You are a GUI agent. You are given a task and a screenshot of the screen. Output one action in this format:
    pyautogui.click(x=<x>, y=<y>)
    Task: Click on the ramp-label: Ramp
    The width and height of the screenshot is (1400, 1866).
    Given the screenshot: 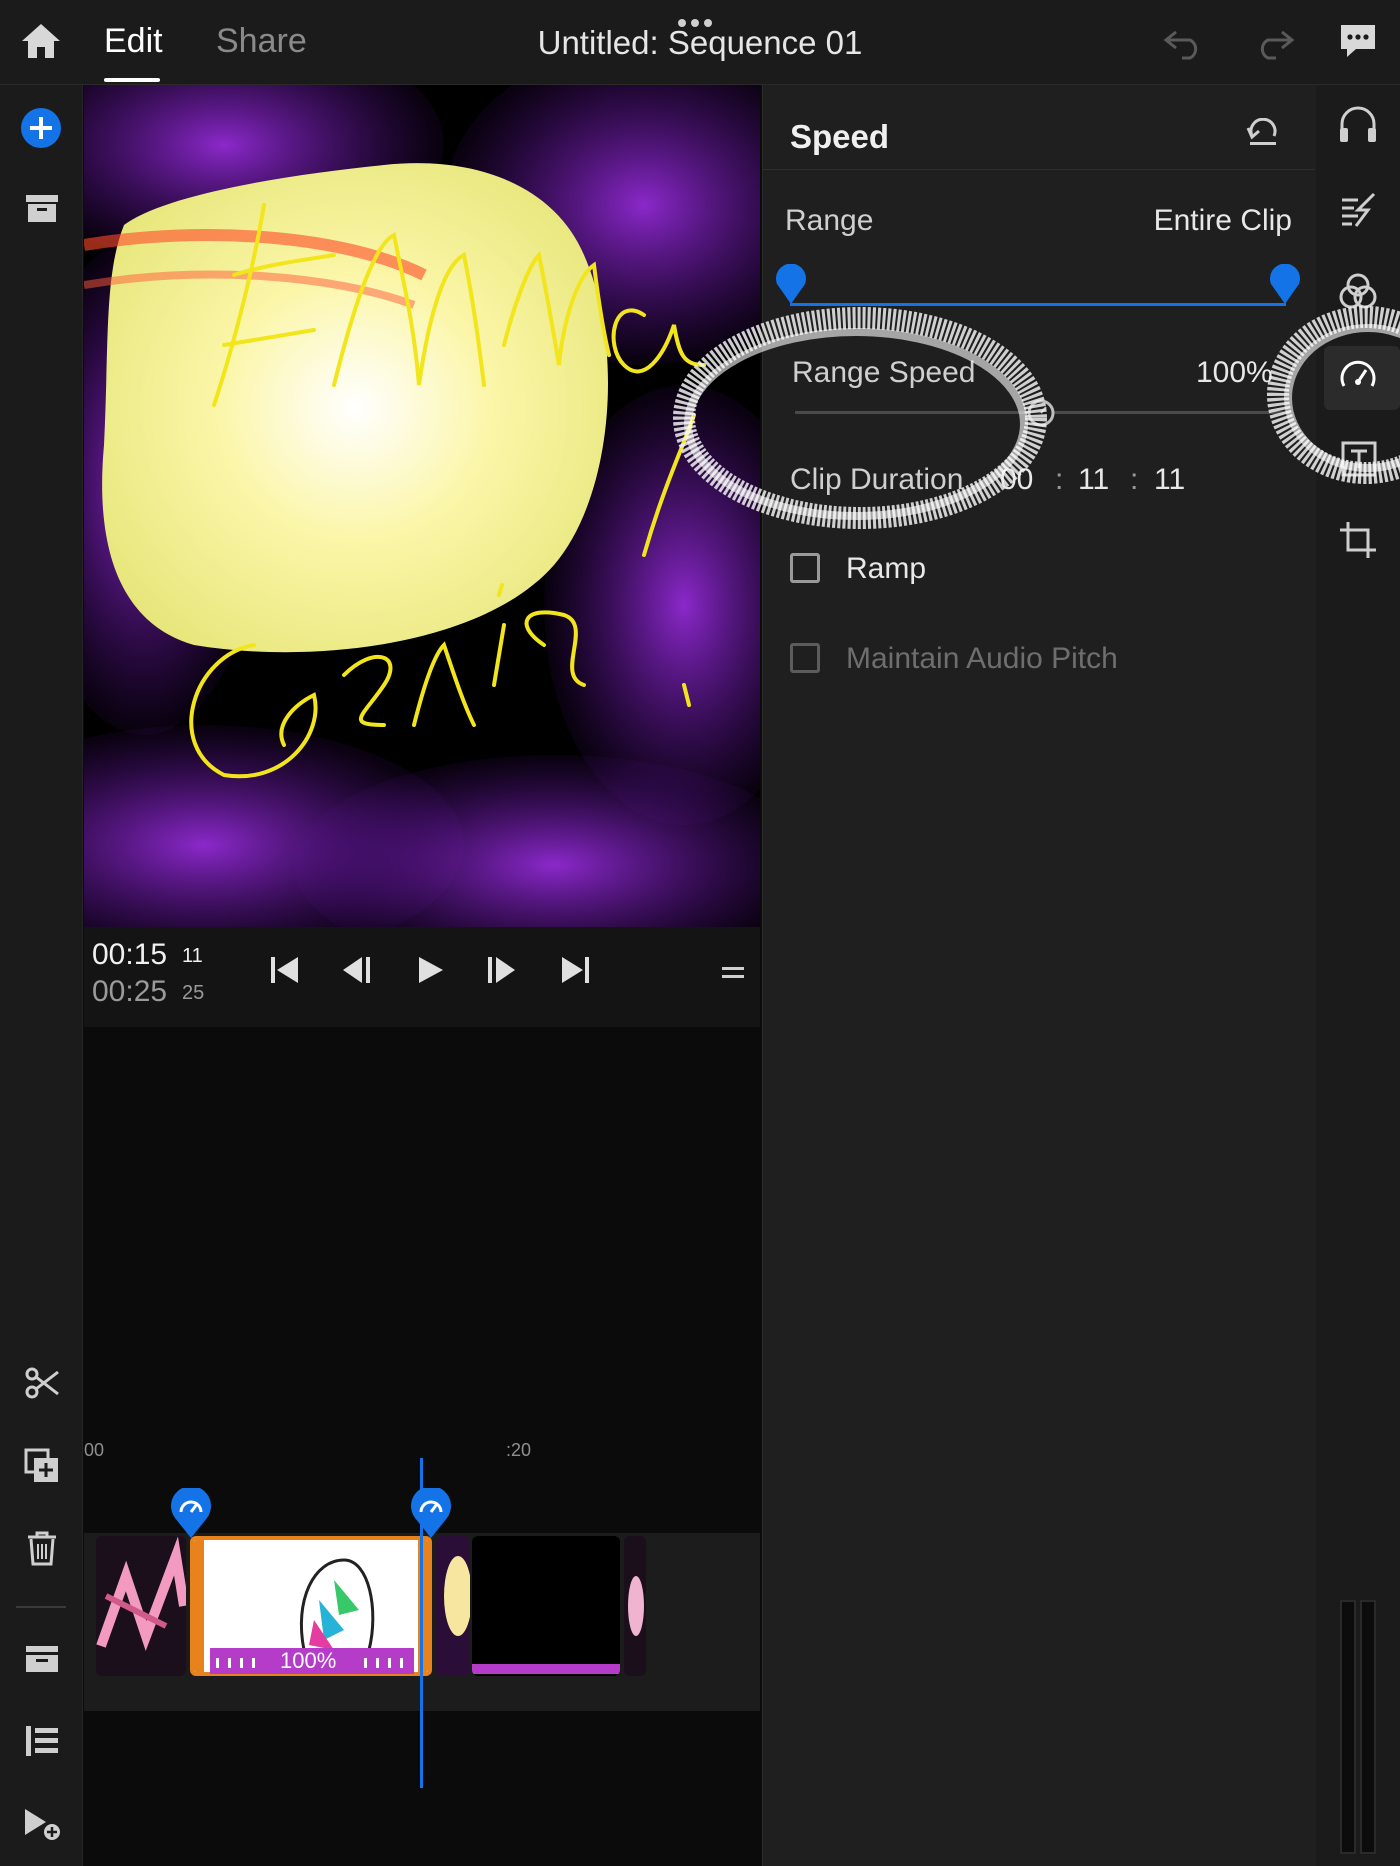 What is the action you would take?
    pyautogui.click(x=886, y=568)
    